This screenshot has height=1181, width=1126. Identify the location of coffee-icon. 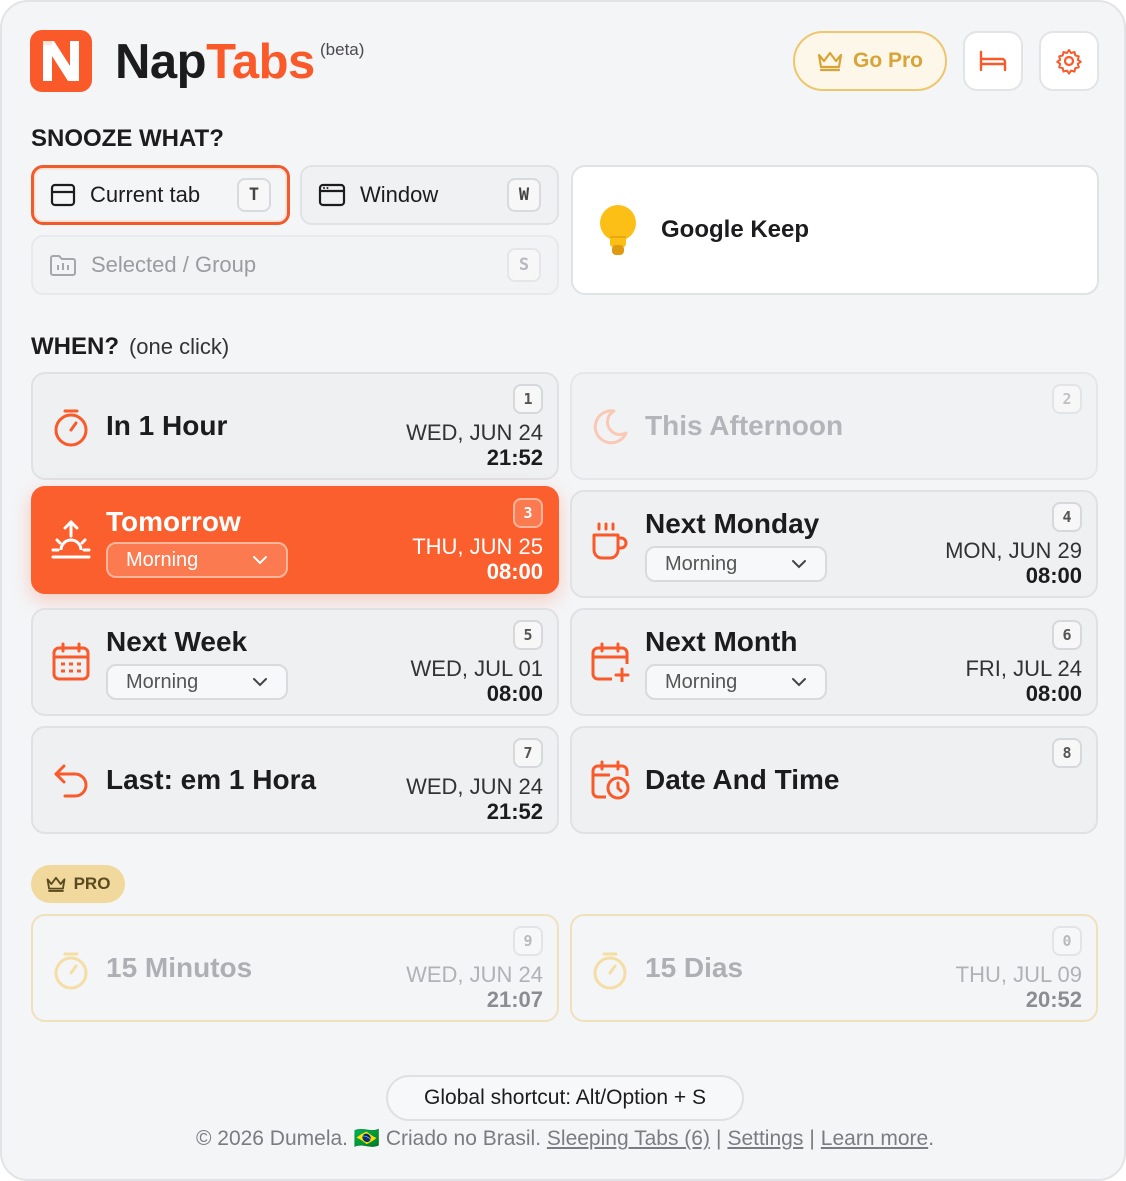
(610, 541).